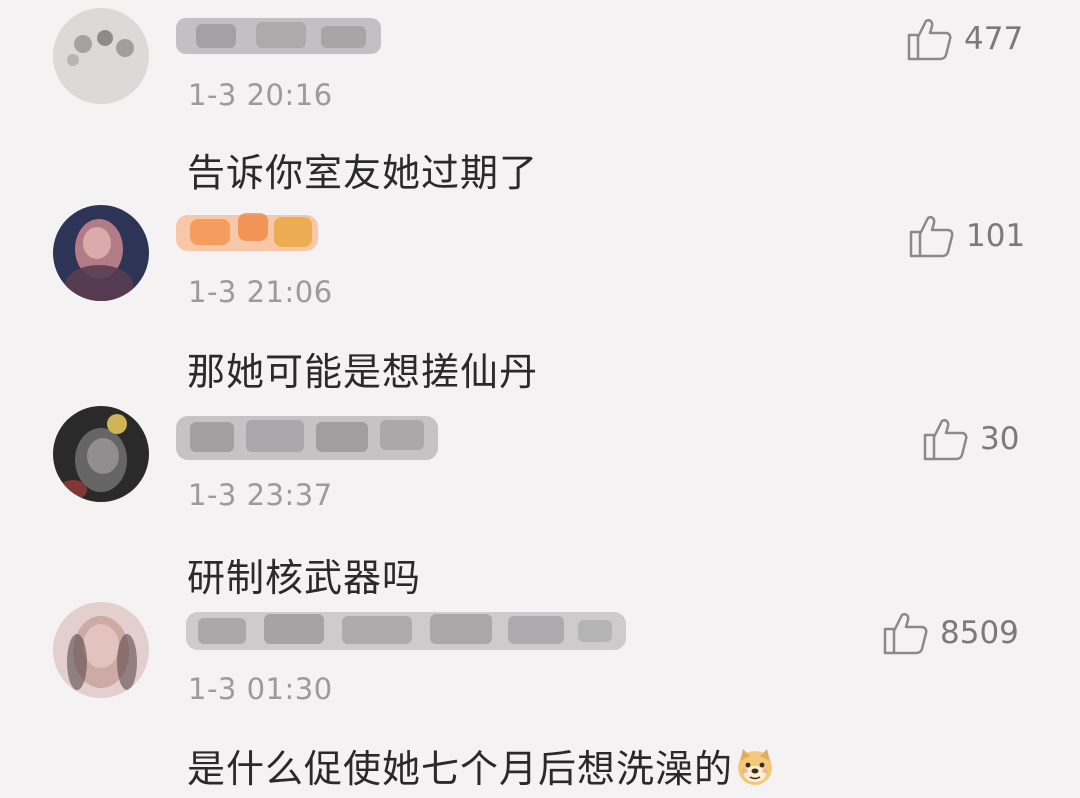 The width and height of the screenshot is (1080, 798). I want to click on like-button: 477, so click(964, 39).